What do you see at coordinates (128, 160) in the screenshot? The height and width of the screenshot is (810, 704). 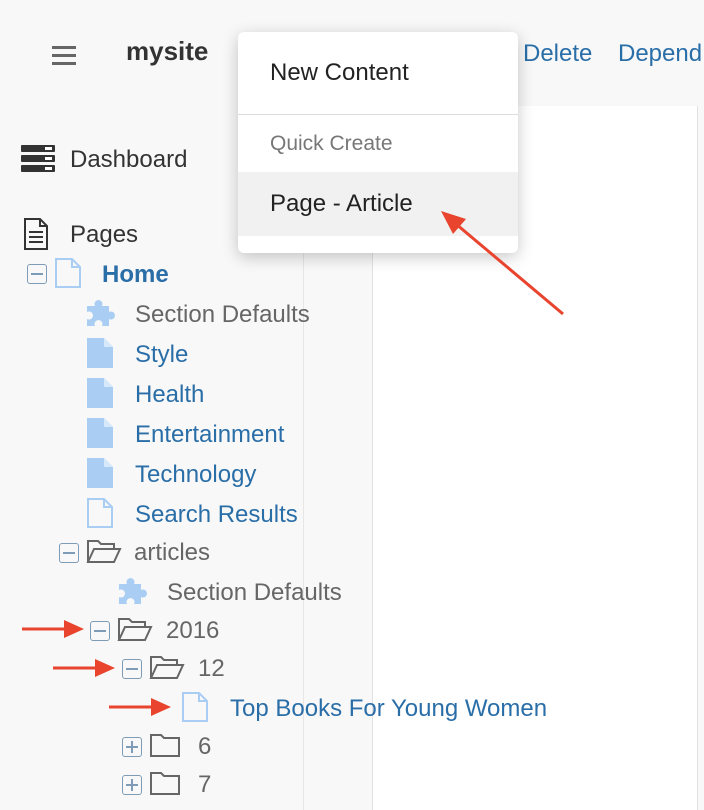 I see `dashboard-nav-item: Dashboard` at bounding box center [128, 160].